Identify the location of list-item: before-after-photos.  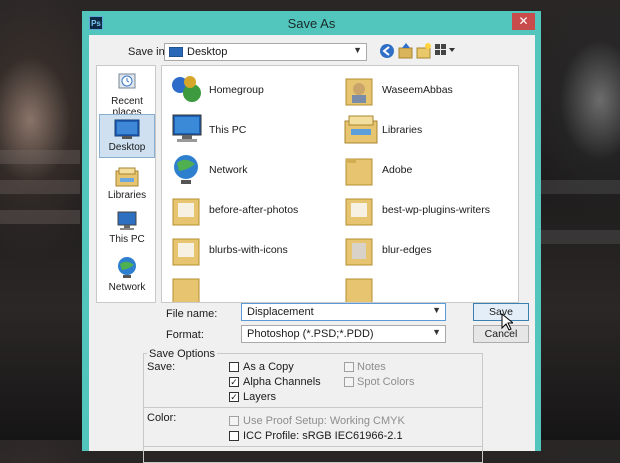
(251, 210).